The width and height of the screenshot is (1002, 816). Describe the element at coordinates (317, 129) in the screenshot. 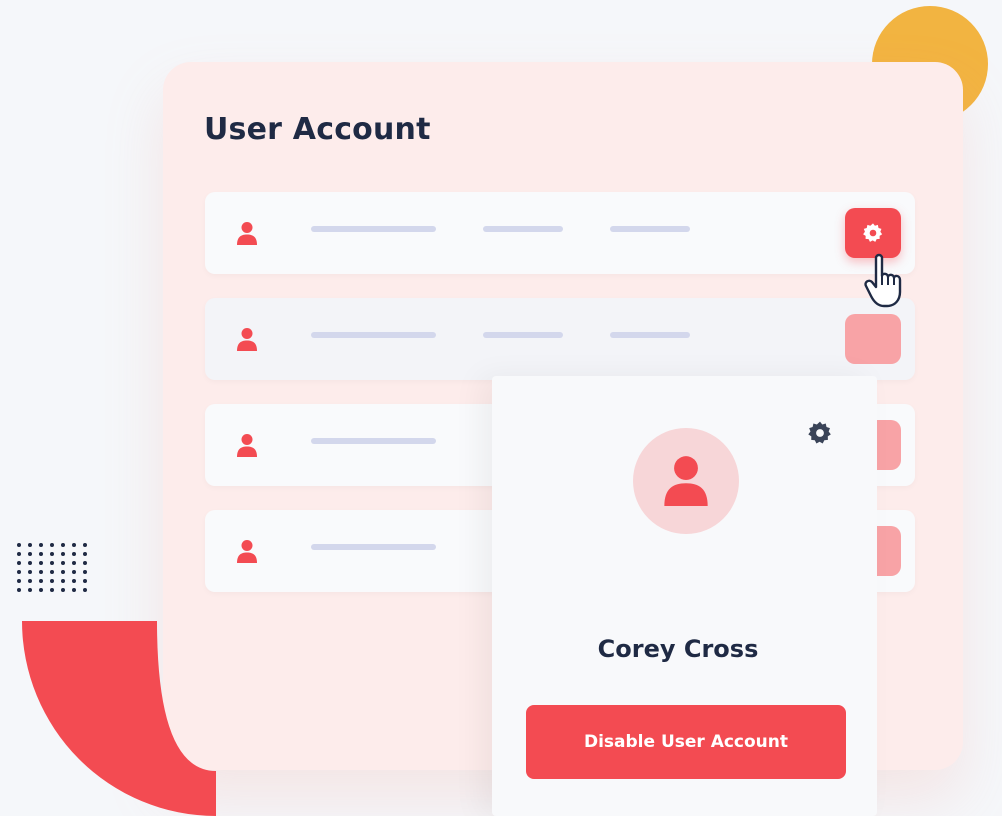

I see `panel-title: User Account` at that location.